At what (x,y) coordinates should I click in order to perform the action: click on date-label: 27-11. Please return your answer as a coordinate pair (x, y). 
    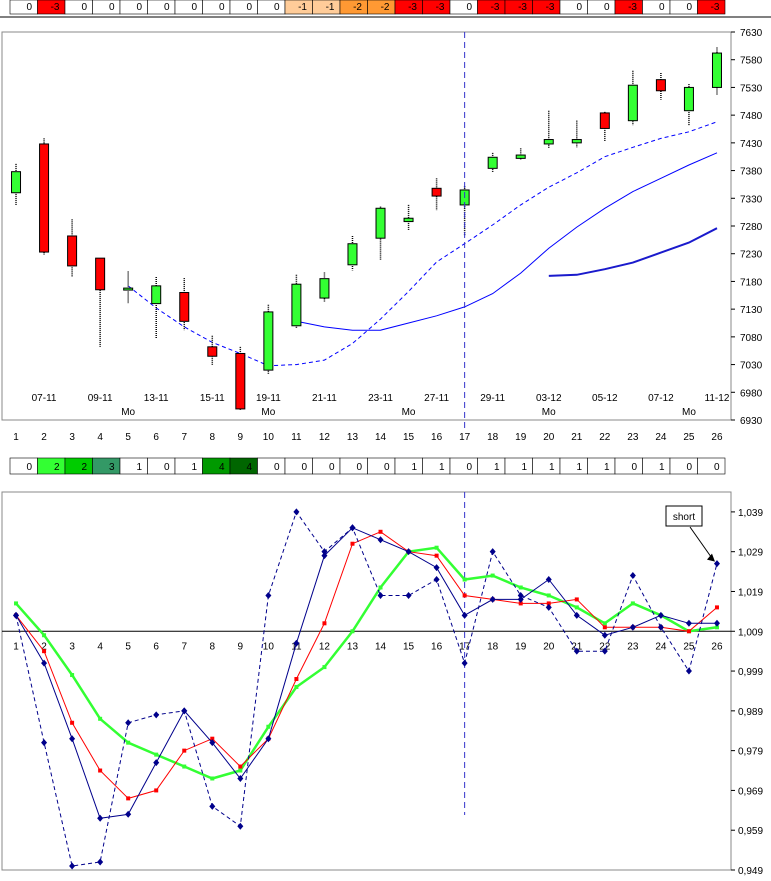
    Looking at the image, I should click on (436, 398).